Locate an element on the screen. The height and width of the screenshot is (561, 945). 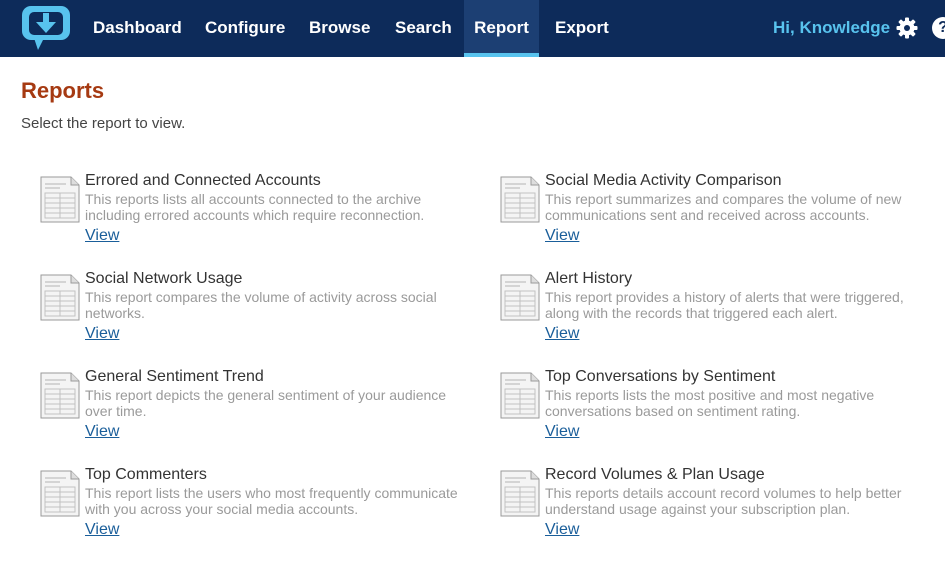
report-title: Social Media Activity Comparison is located at coordinates (663, 180).